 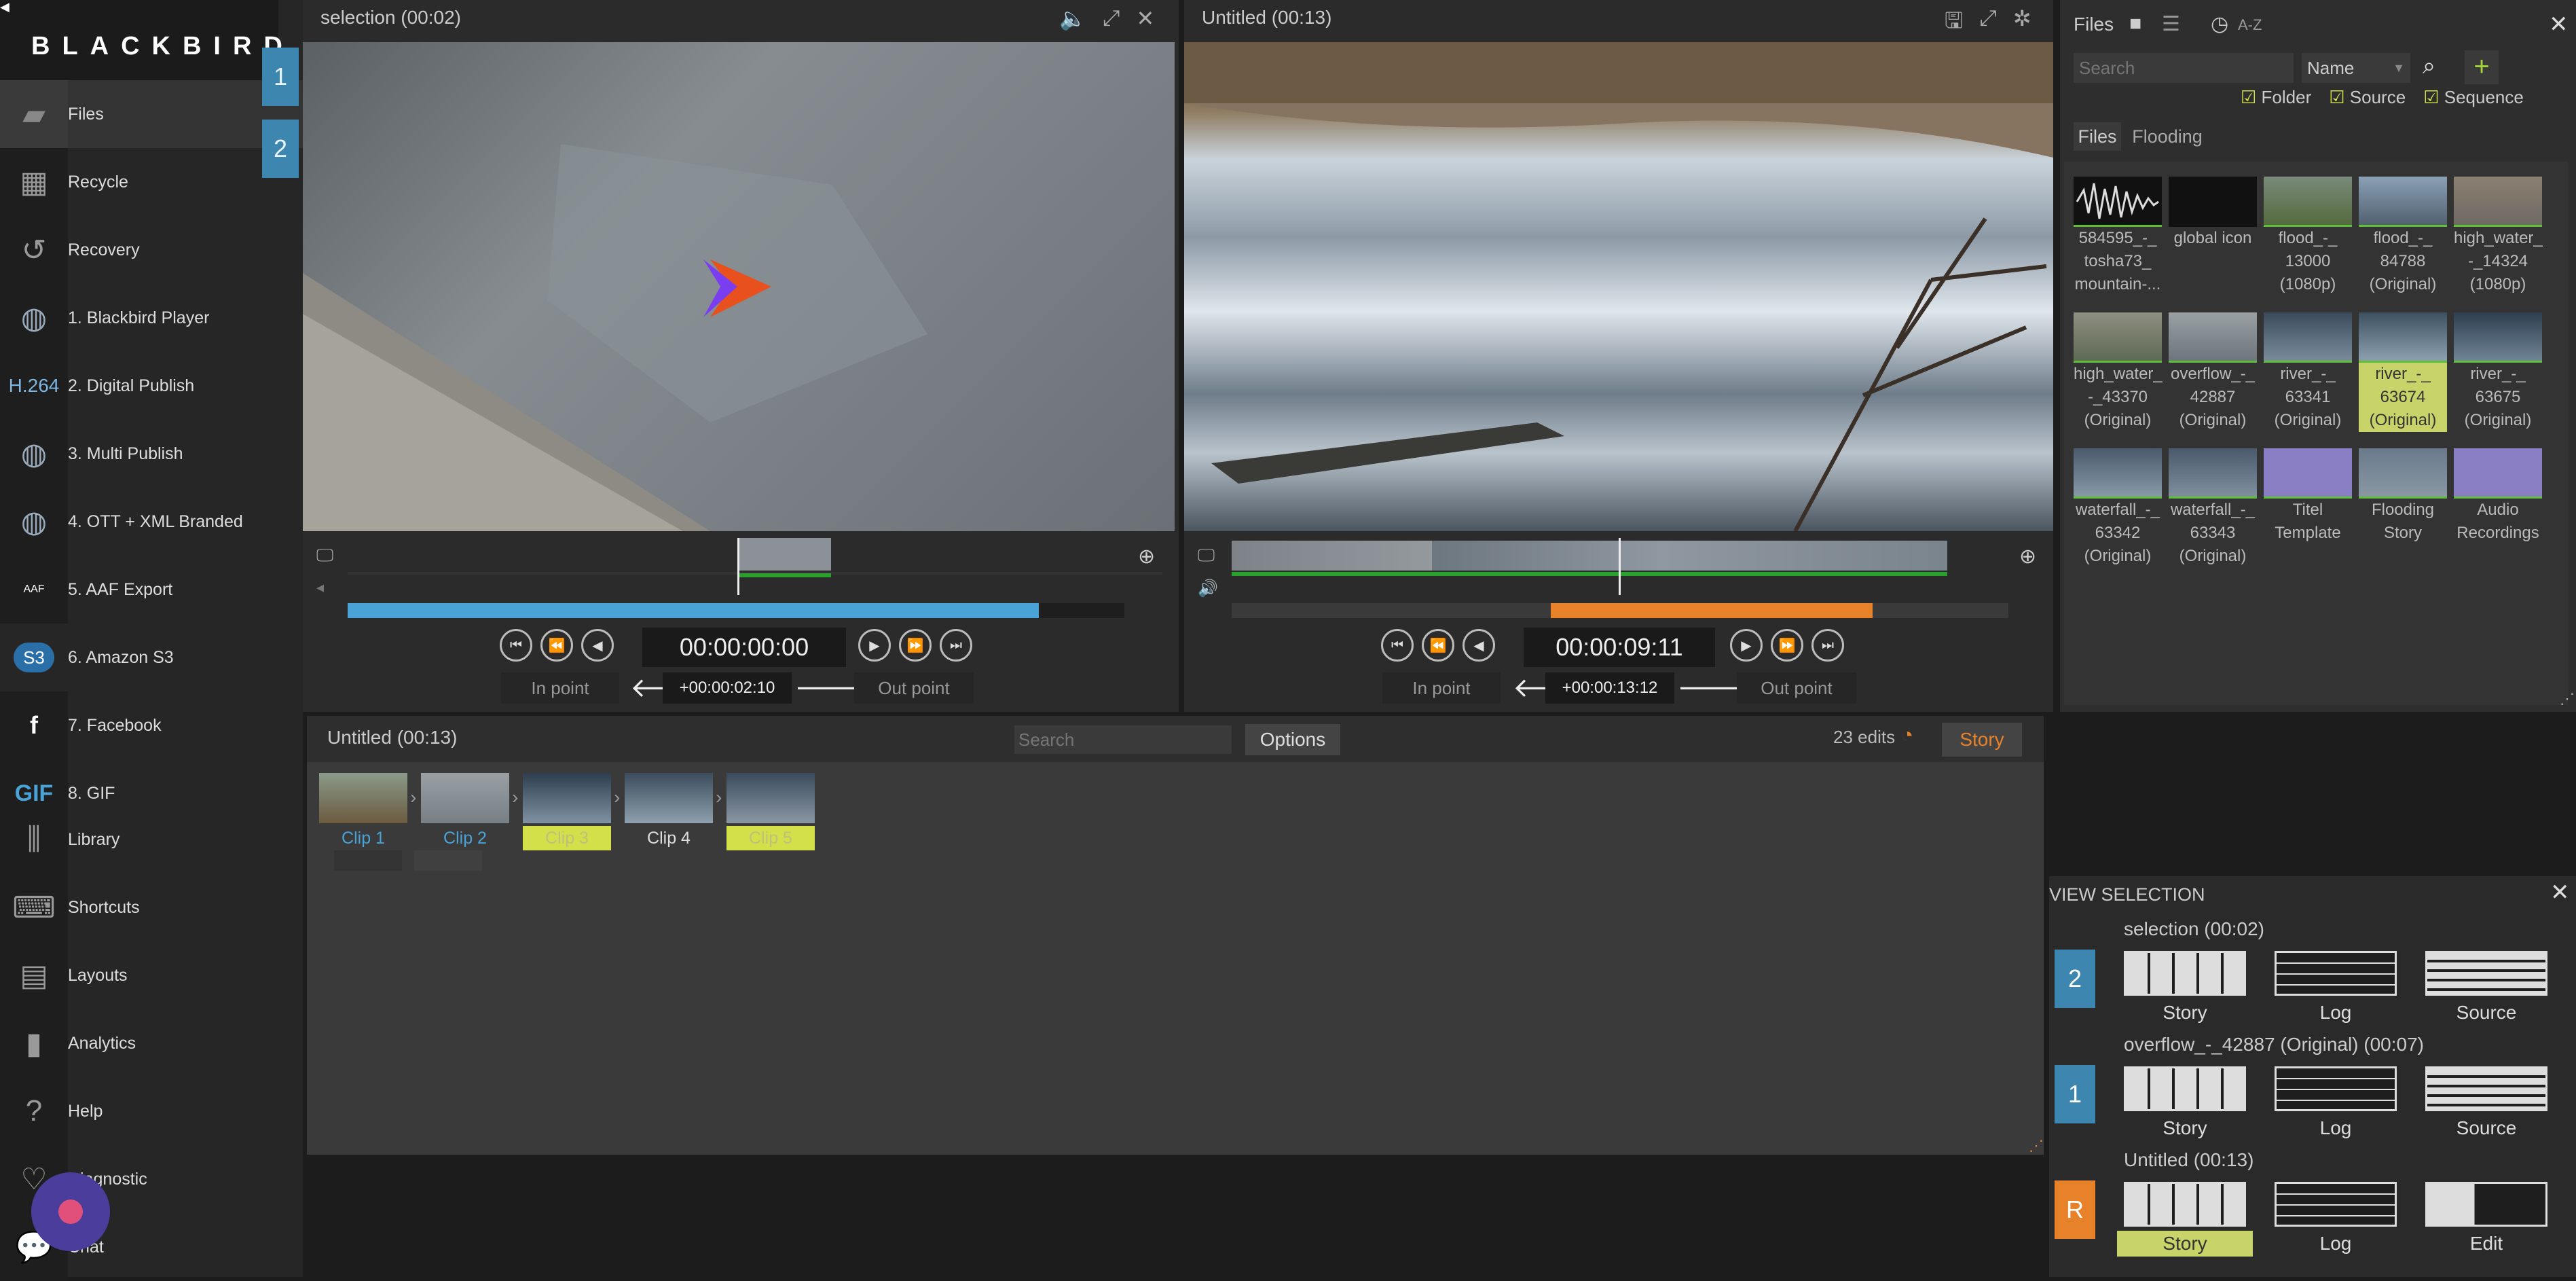 What do you see at coordinates (151, 522) in the screenshot?
I see `sidebar-item-4-ott-xml-branded: ◍ 4. OTT + XML Branded` at bounding box center [151, 522].